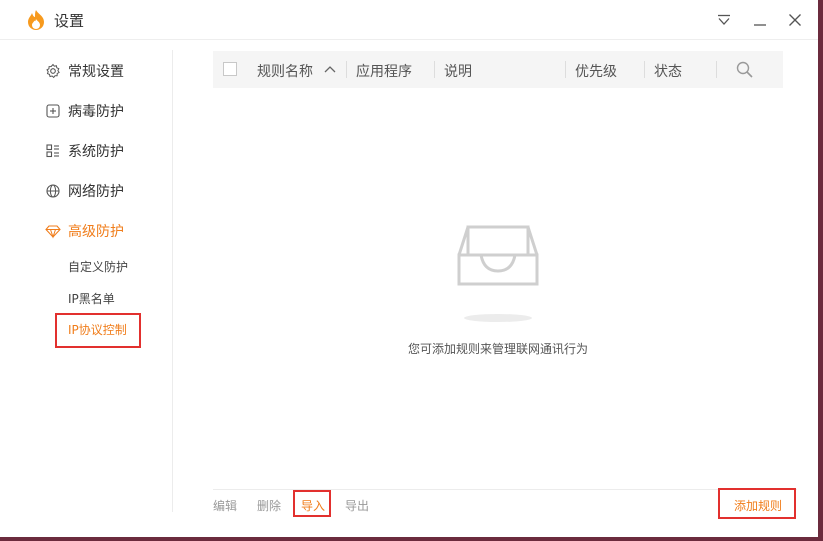  Describe the element at coordinates (269, 505) in the screenshot. I see `delete-button: 删除` at that location.